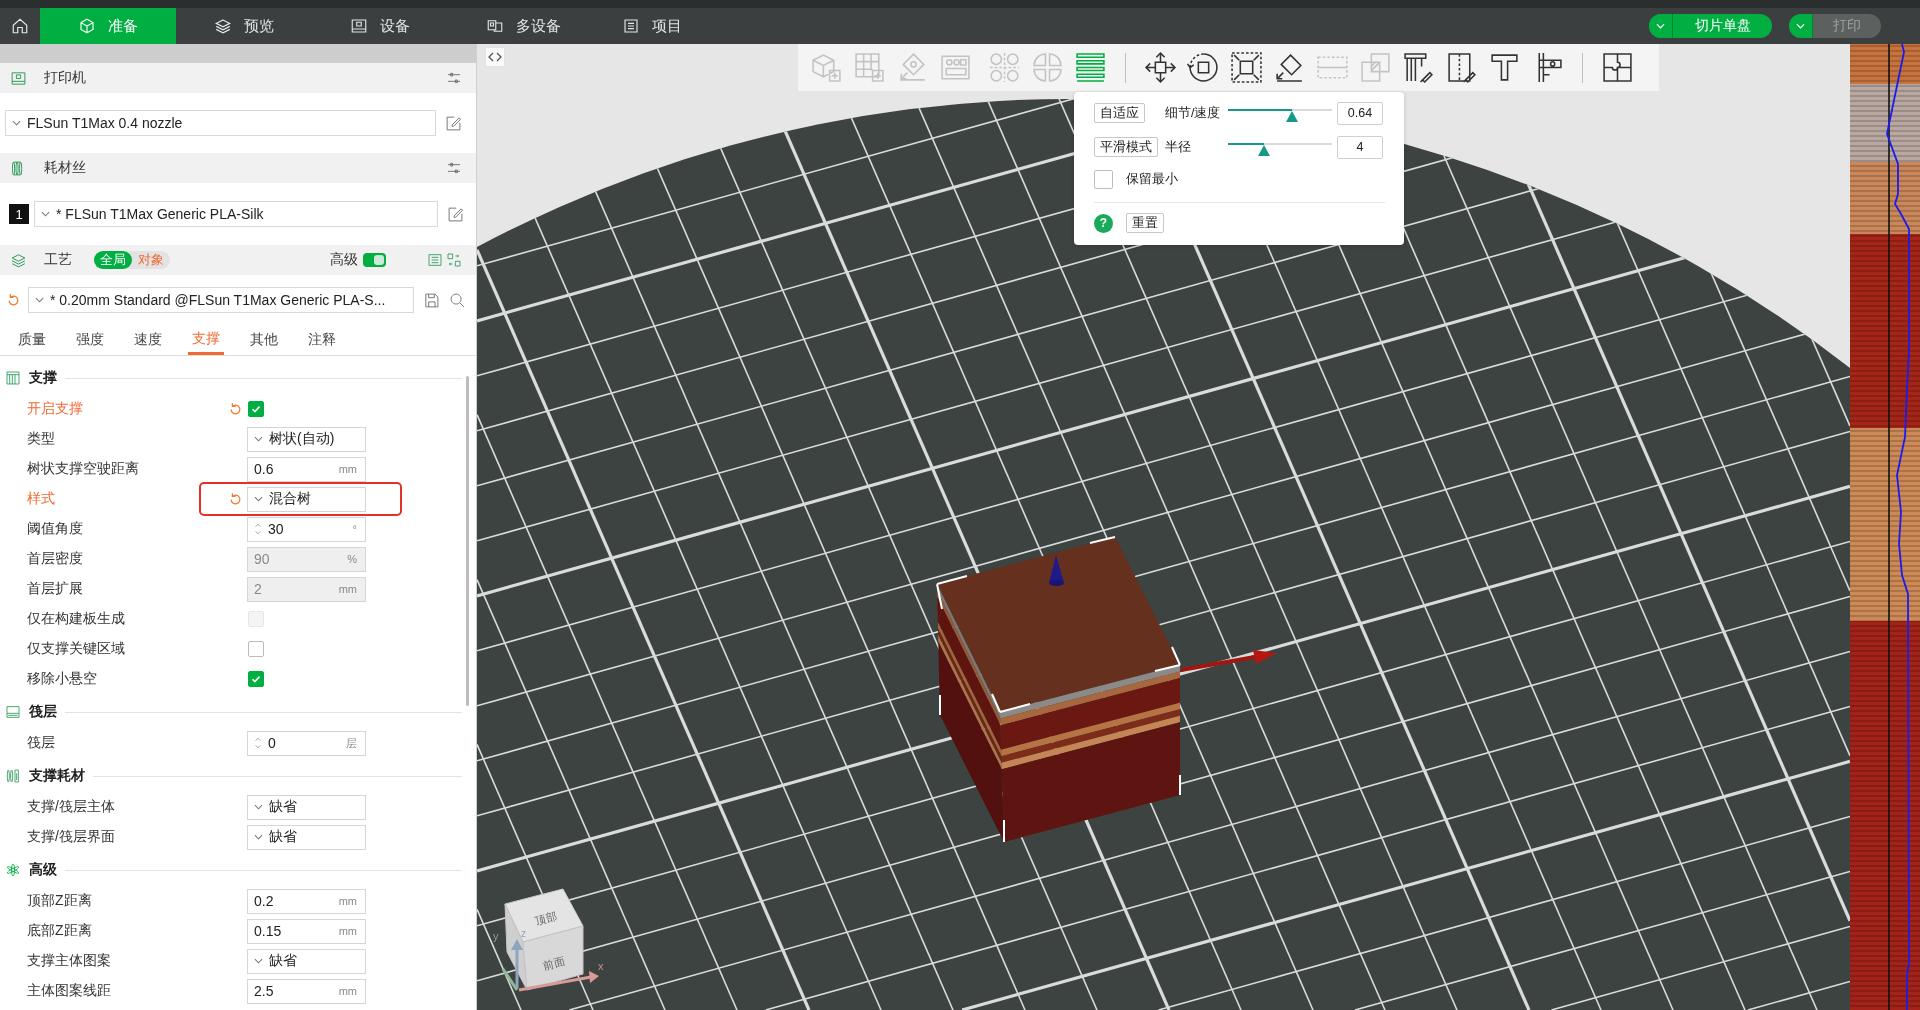  What do you see at coordinates (1360, 147) in the screenshot?
I see `value-field: 4` at bounding box center [1360, 147].